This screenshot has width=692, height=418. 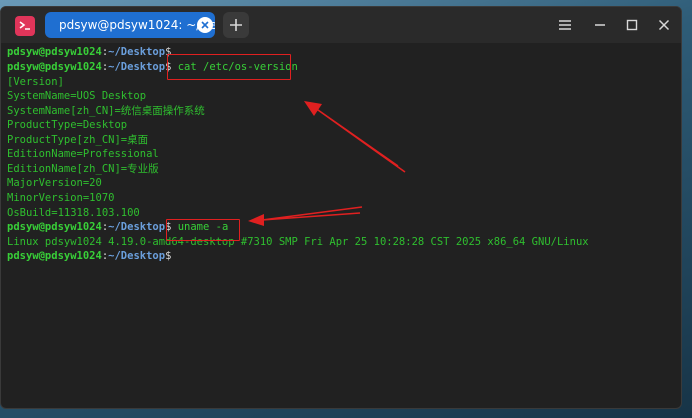 I want to click on maximize-button, so click(x=632, y=25).